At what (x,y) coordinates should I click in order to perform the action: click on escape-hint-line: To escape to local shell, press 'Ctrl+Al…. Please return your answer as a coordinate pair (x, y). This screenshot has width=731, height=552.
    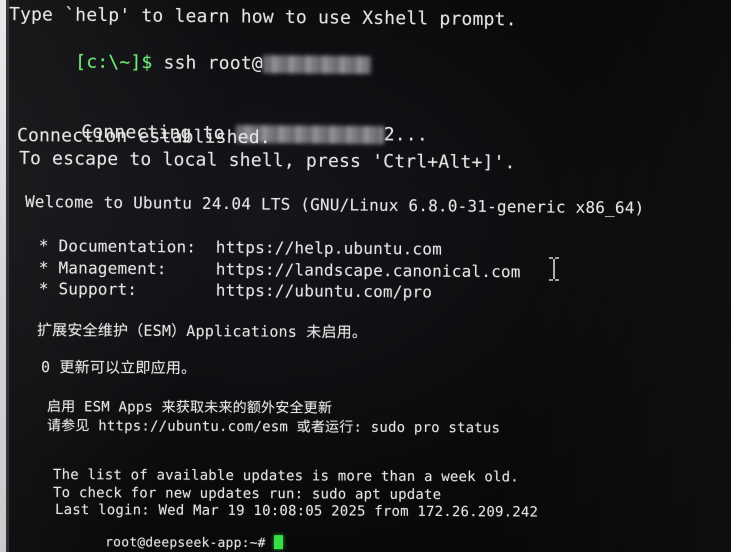
    Looking at the image, I should click on (267, 161).